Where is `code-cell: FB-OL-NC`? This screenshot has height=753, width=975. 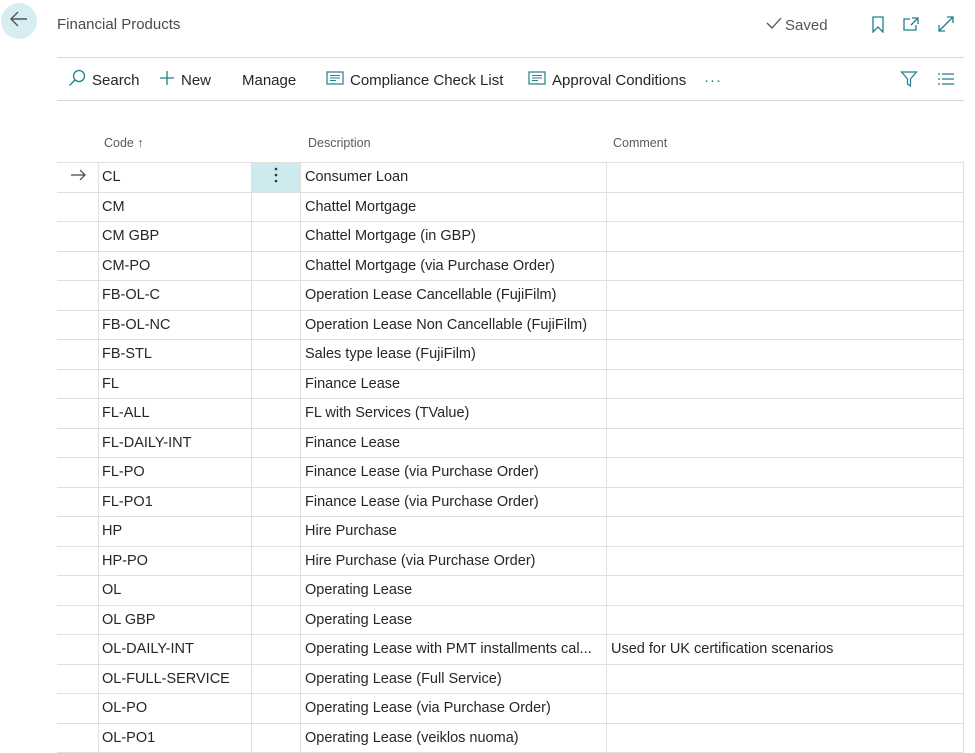 code-cell: FB-OL-NC is located at coordinates (174, 325).